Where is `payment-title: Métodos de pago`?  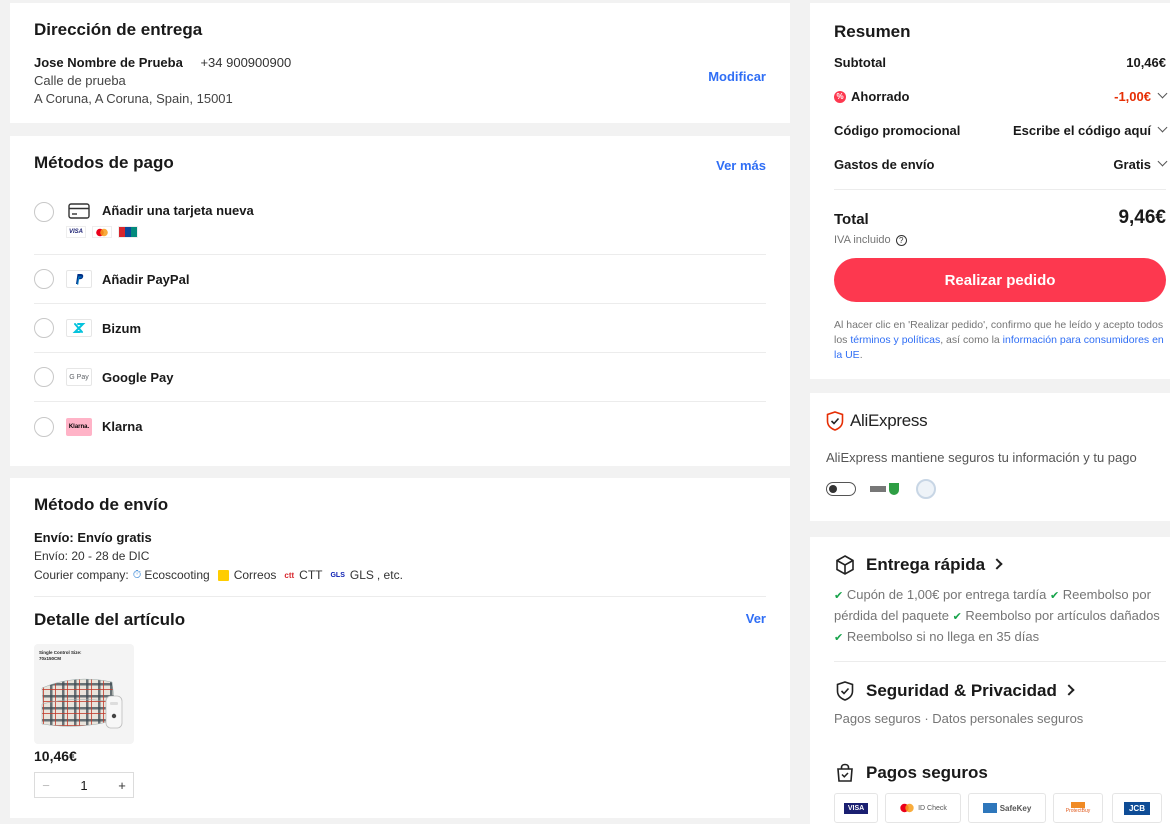
payment-title: Métodos de pago is located at coordinates (104, 162).